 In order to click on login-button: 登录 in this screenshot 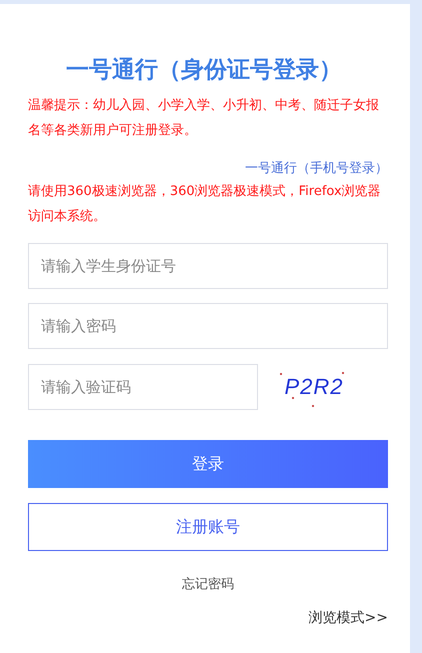, I will do `click(208, 464)`.